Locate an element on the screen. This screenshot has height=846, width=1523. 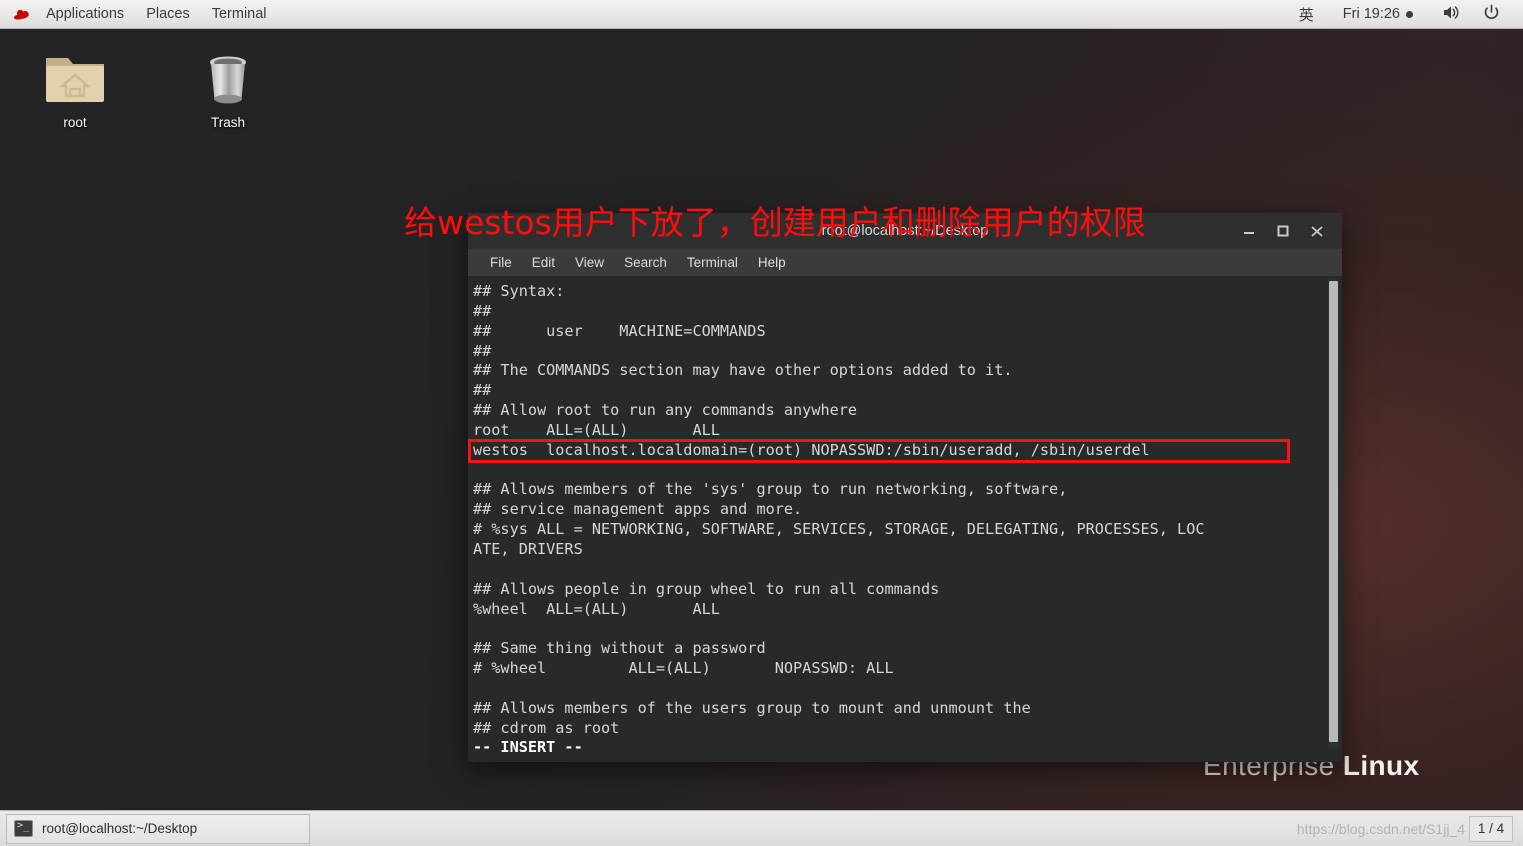
desktop-icon-trash-label: Trash is located at coordinates (227, 122).